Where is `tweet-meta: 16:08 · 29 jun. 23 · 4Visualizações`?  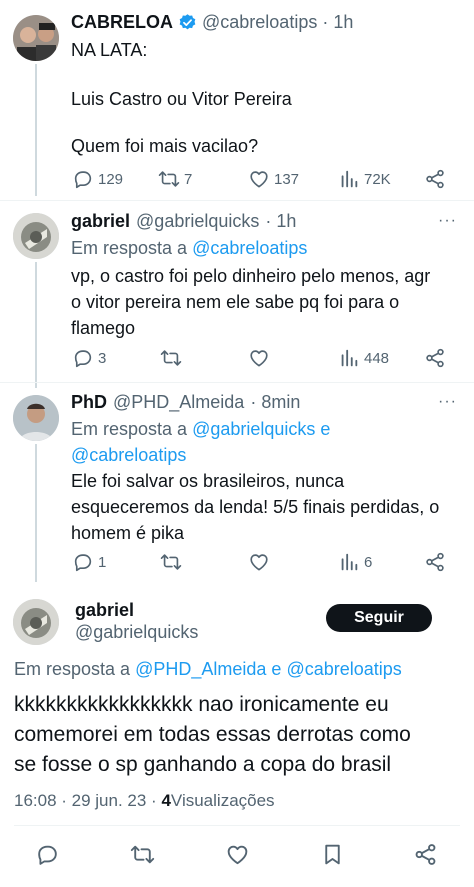 tweet-meta: 16:08 · 29 jun. 23 · 4Visualizações is located at coordinates (144, 801).